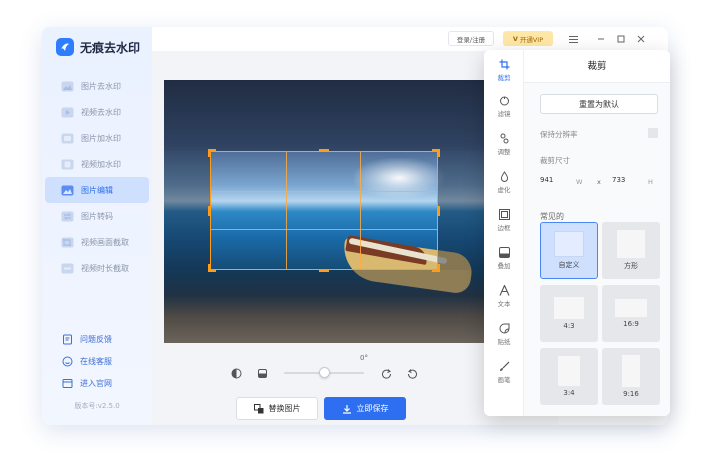 The width and height of the screenshot is (706, 469). Describe the element at coordinates (569, 393) in the screenshot. I see `ratio-label: 3:4` at that location.